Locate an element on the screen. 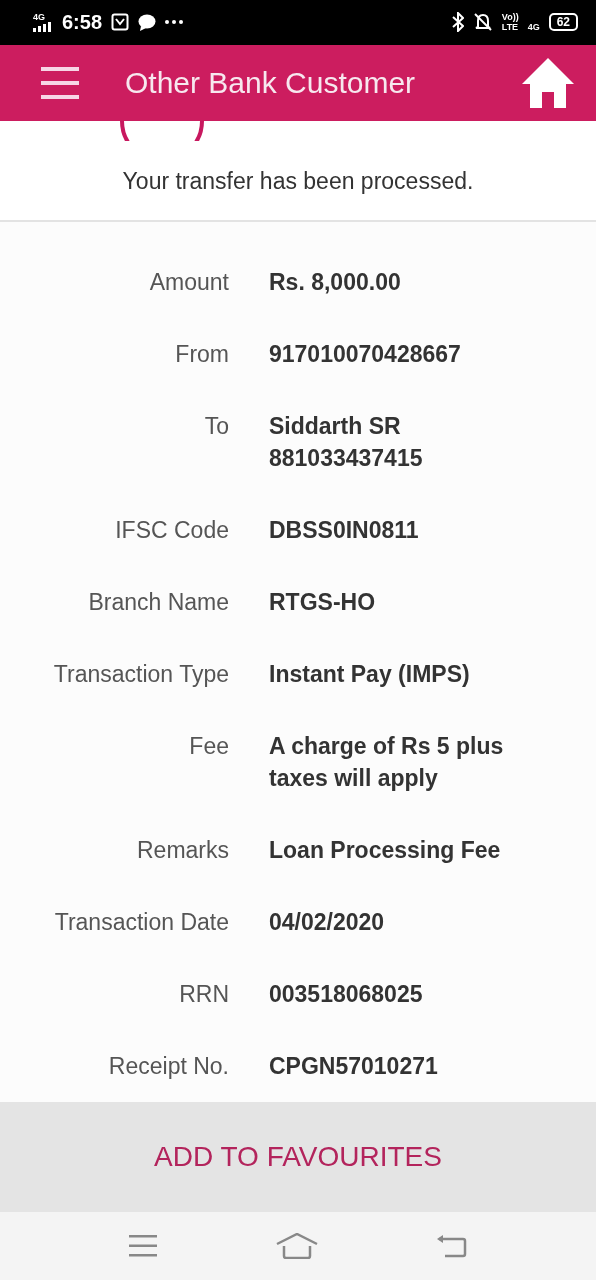 The image size is (596, 1280). clock-time: 6:58 is located at coordinates (82, 22).